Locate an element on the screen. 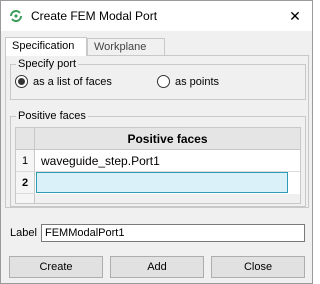  table-empty-area is located at coordinates (158, 198).